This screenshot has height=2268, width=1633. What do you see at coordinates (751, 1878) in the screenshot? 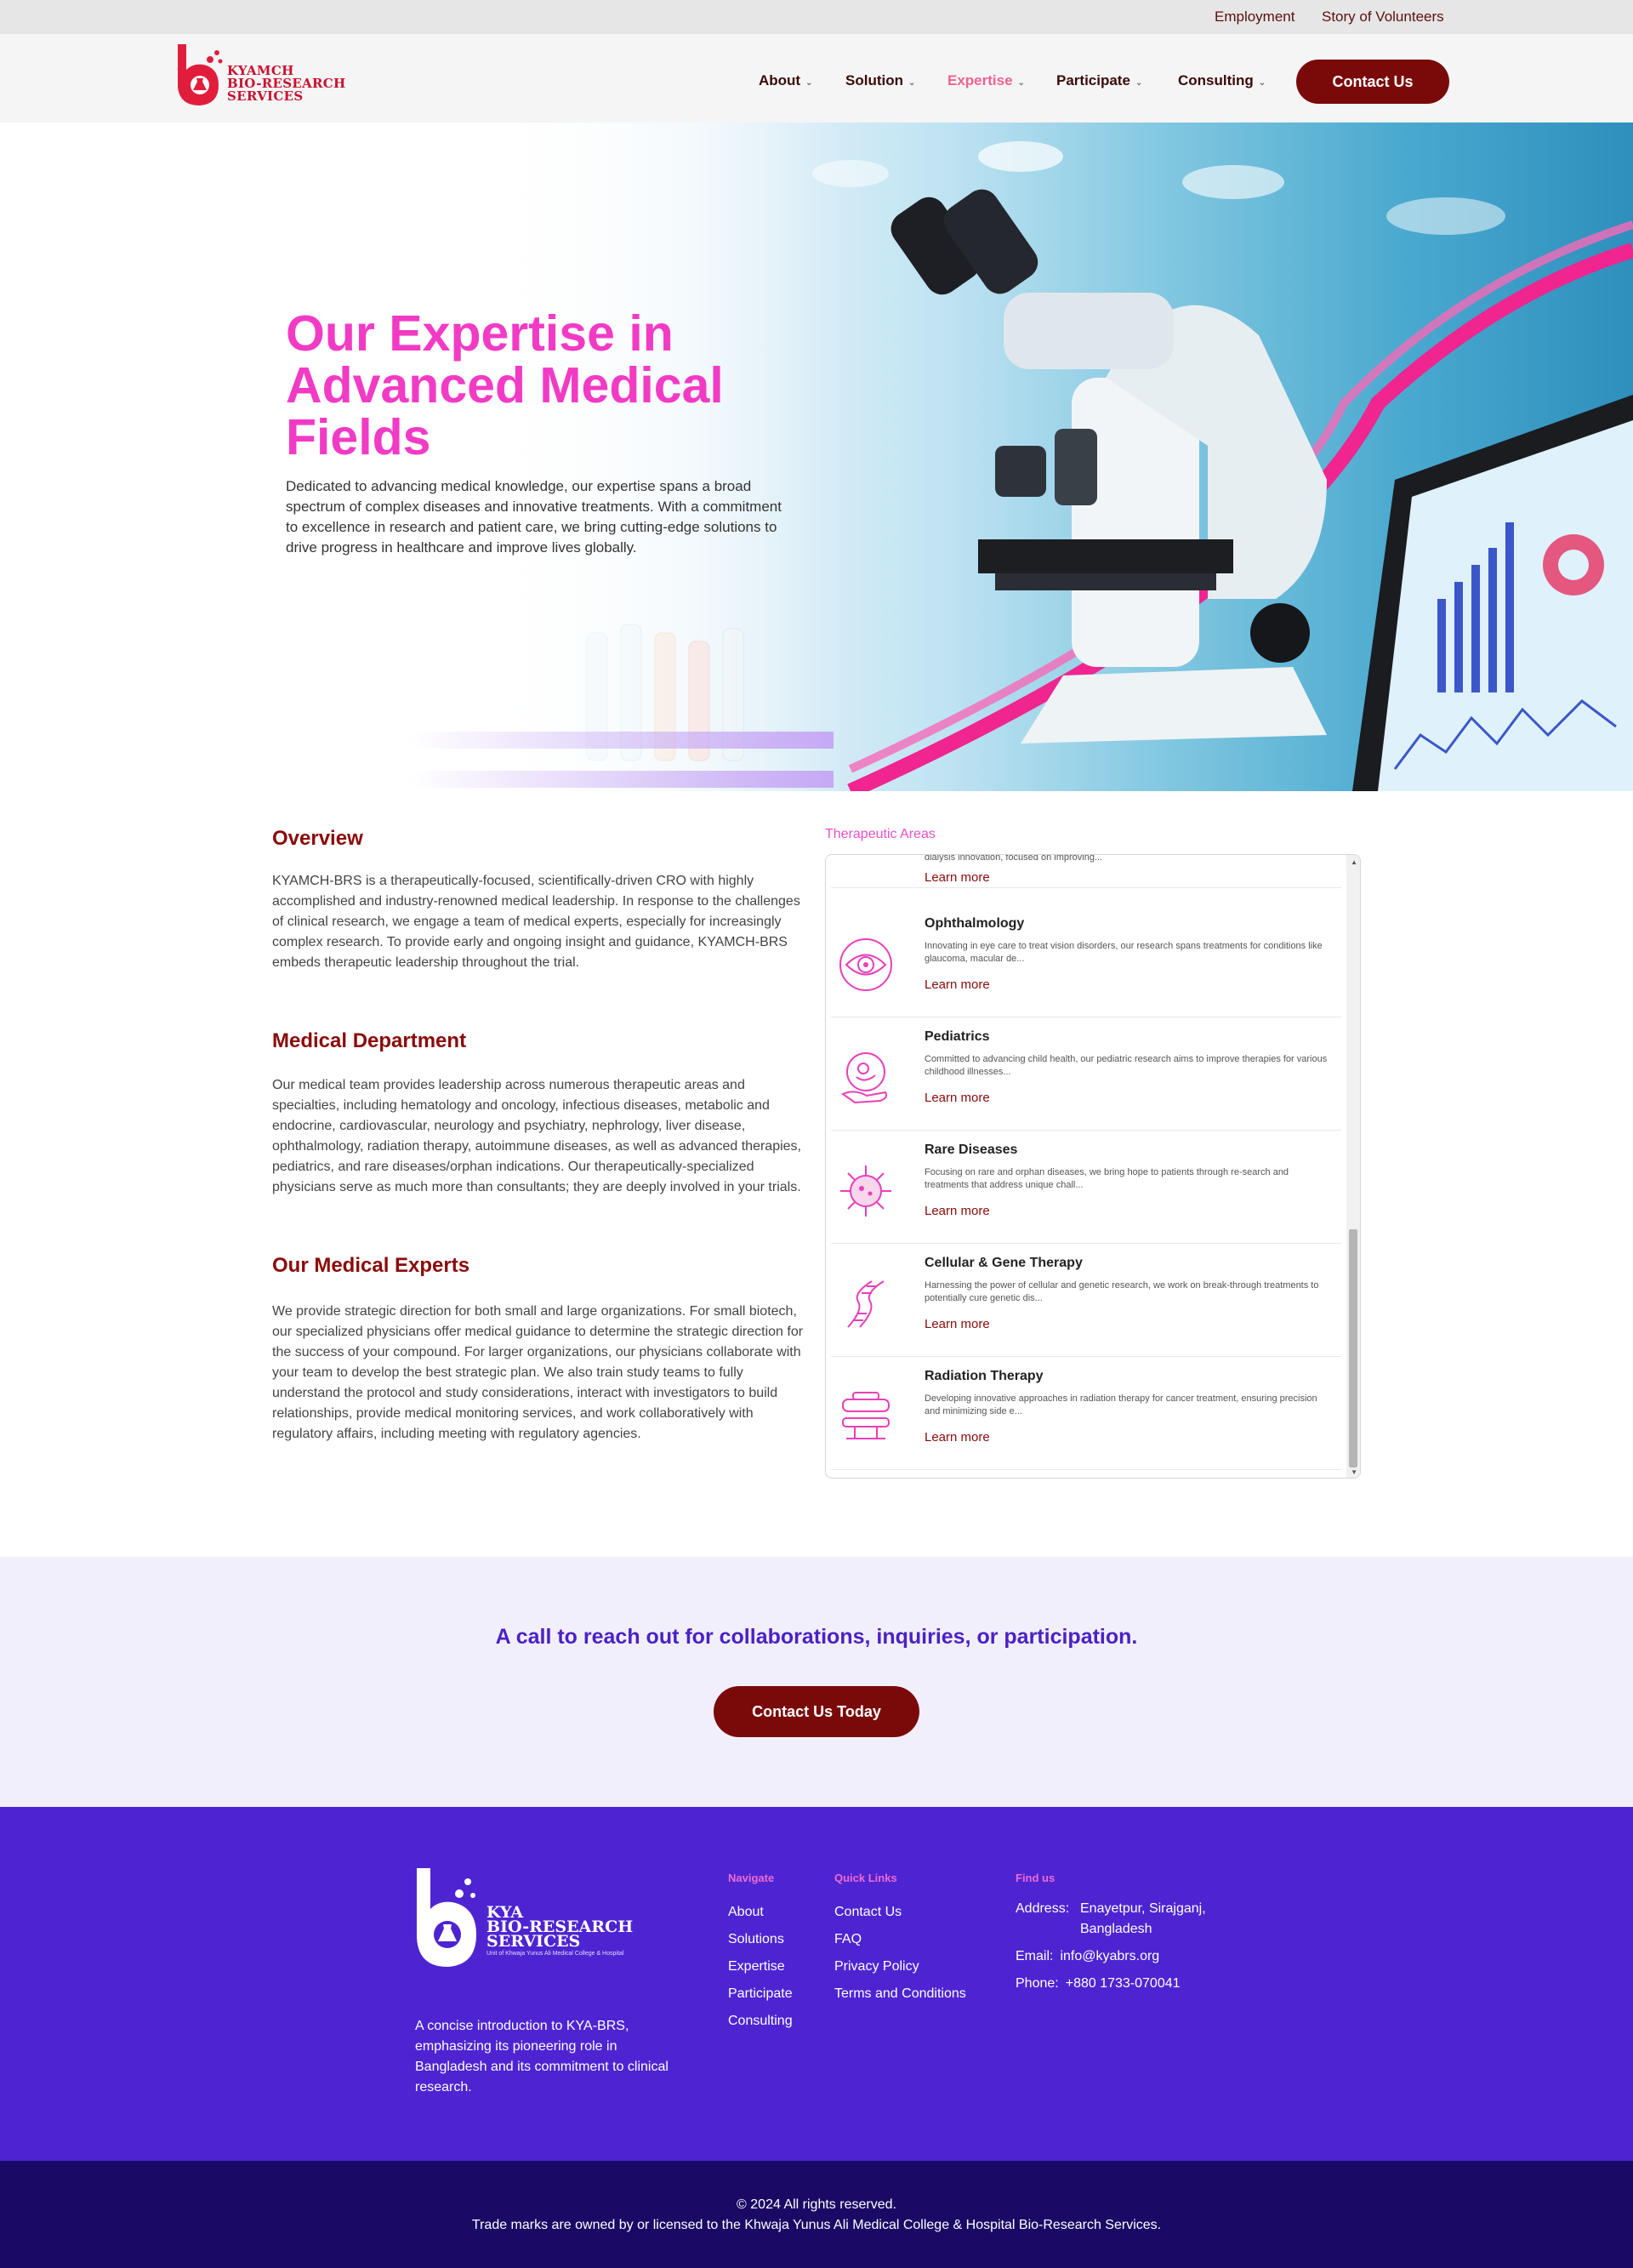
I see `navigate-heading: Navigate` at bounding box center [751, 1878].